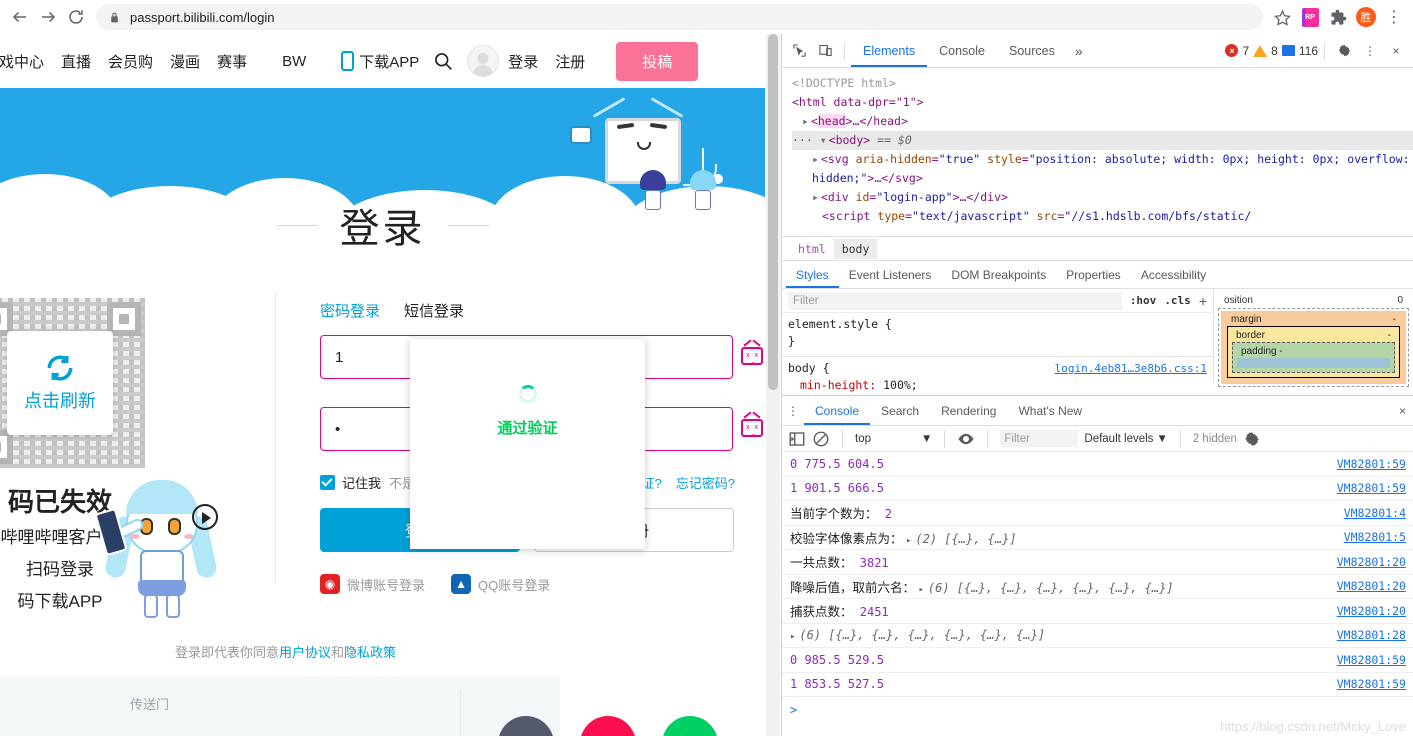 This screenshot has width=1413, height=736. Describe the element at coordinates (797, 439) in the screenshot. I see `console-sidebar-icon` at that location.